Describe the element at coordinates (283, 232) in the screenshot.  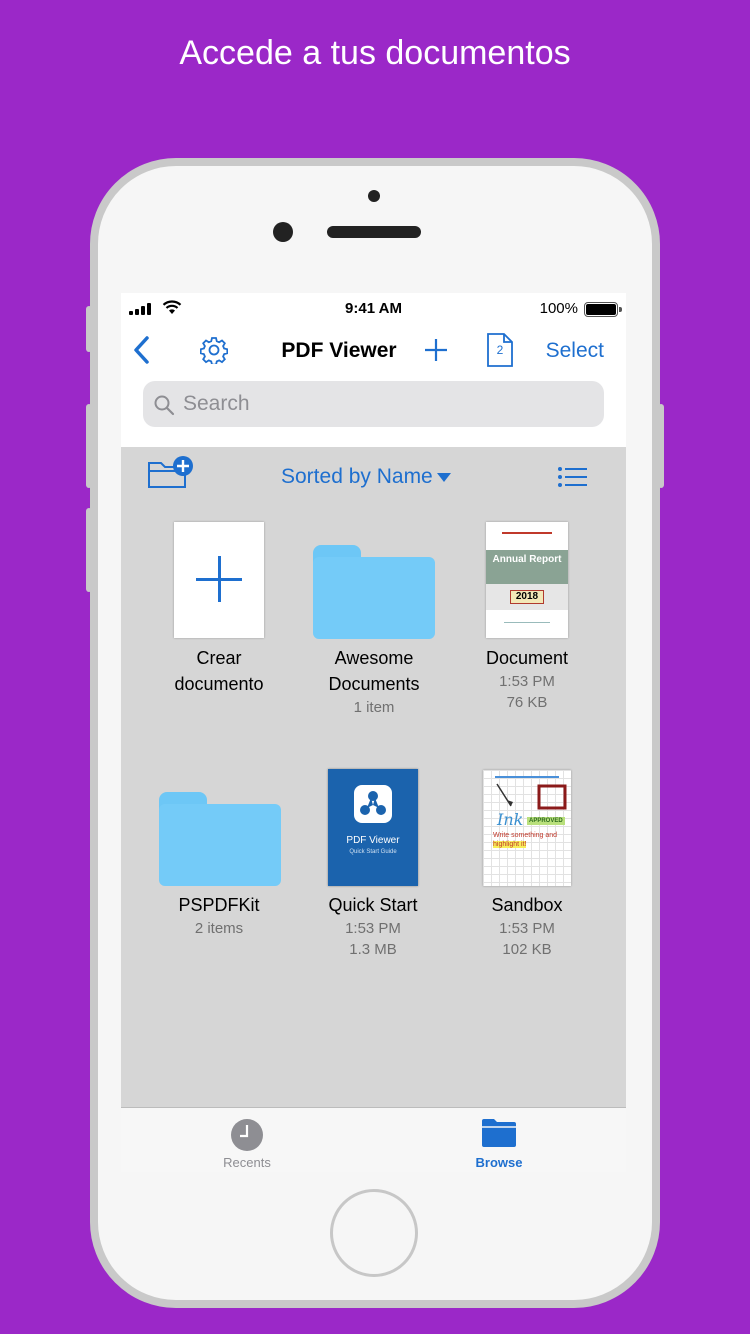
I see `front-camera` at that location.